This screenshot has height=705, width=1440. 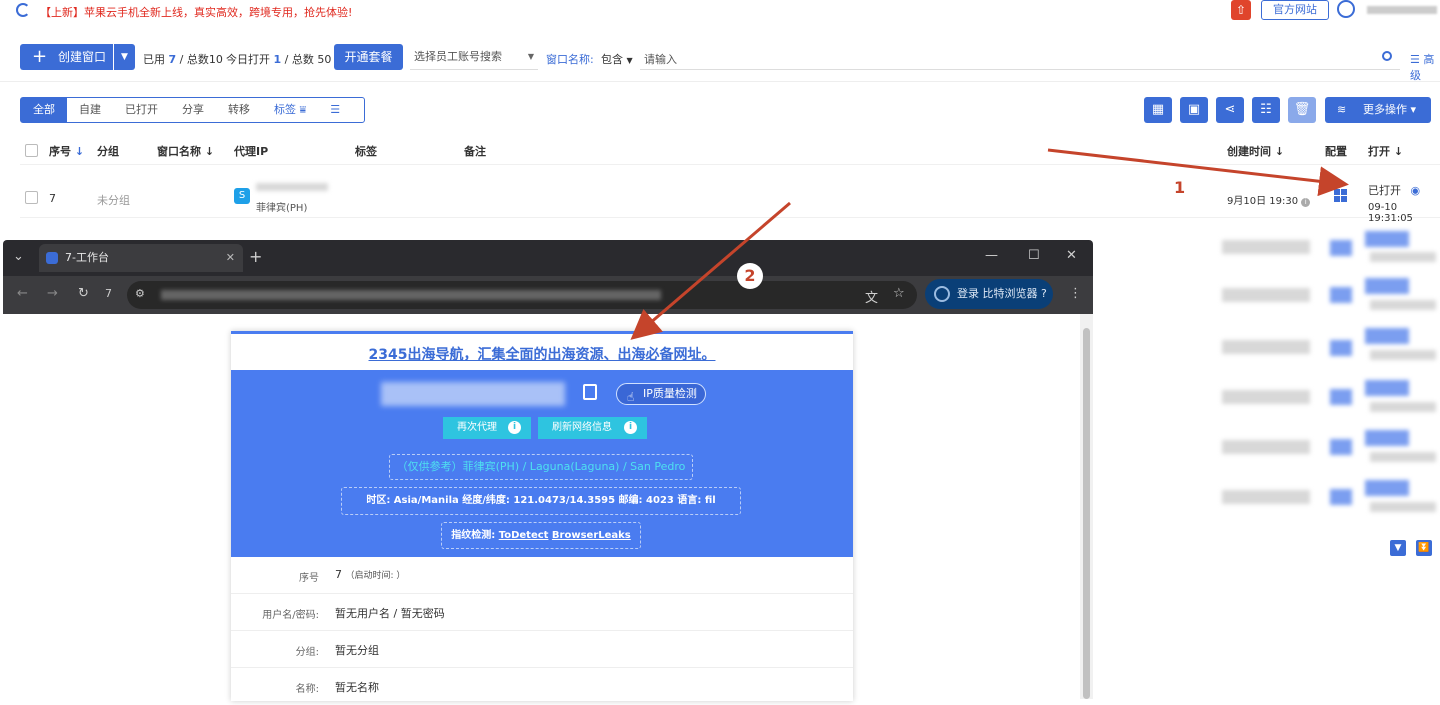 I want to click on annotation-label-1: 1, so click(x=1180, y=187).